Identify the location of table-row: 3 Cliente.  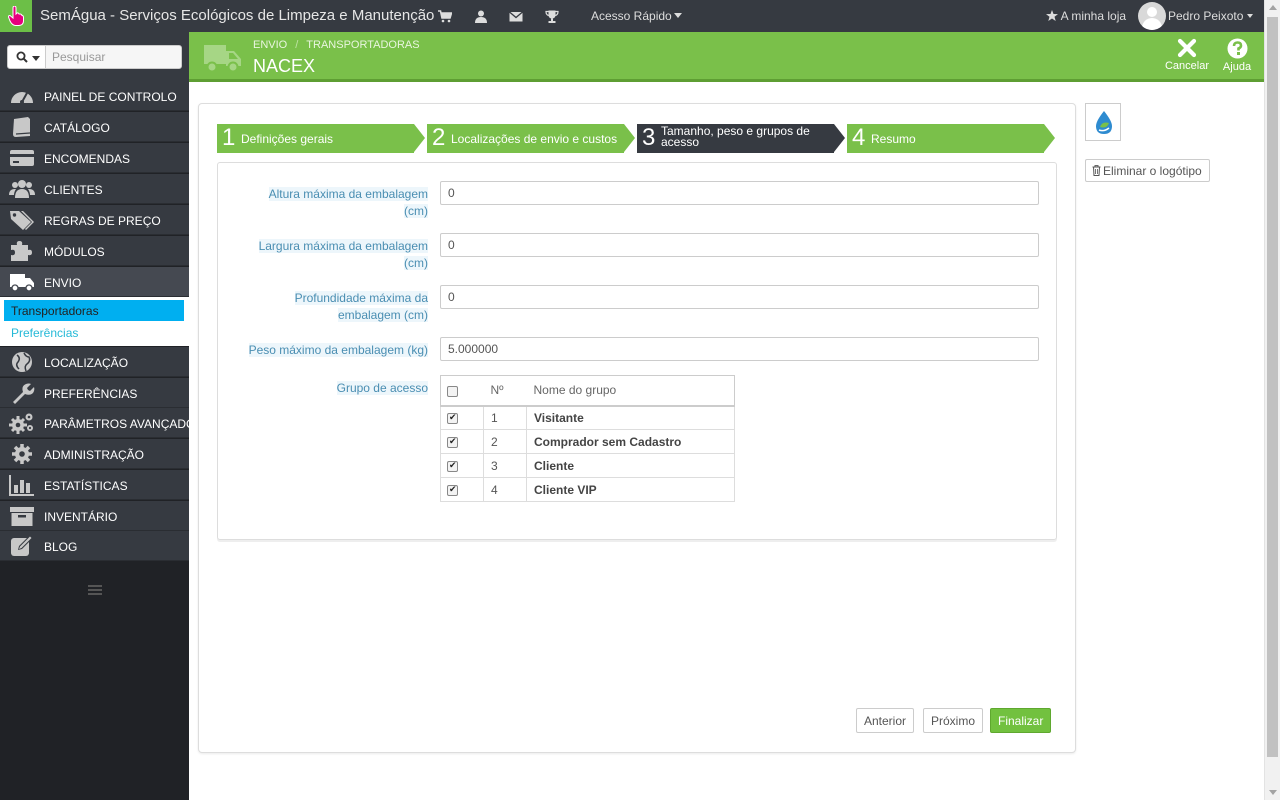
(587, 465).